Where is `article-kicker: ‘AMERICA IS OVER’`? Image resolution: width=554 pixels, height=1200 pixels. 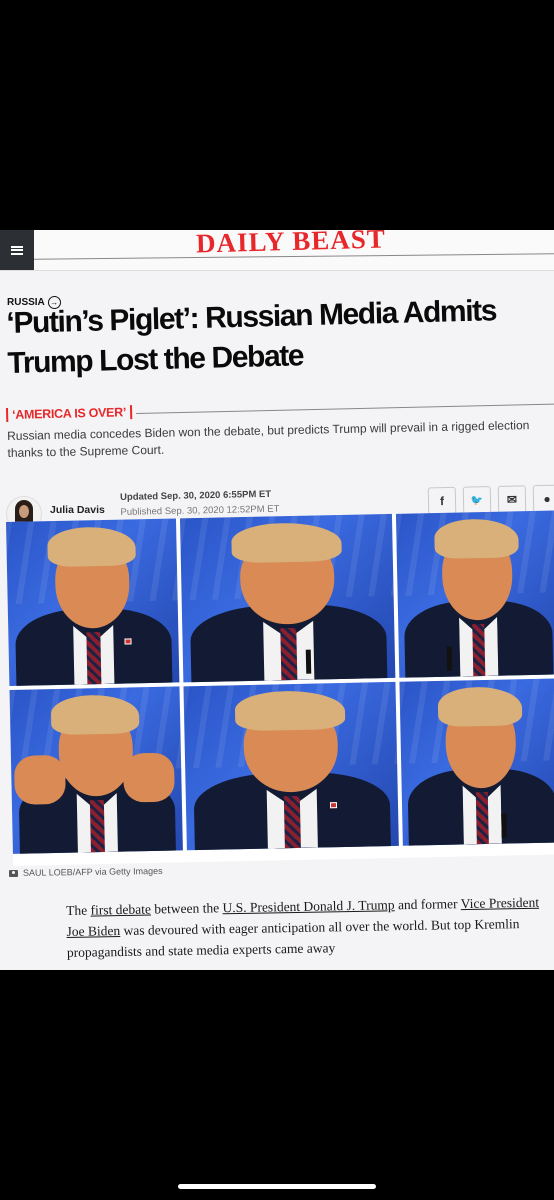 article-kicker: ‘AMERICA IS OVER’ is located at coordinates (69, 413).